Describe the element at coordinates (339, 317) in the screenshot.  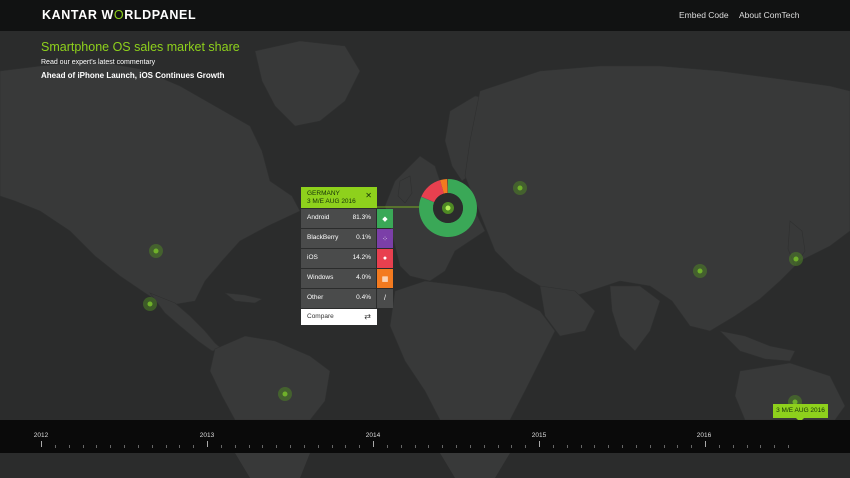
I see `compare-button: Compare ⇄` at that location.